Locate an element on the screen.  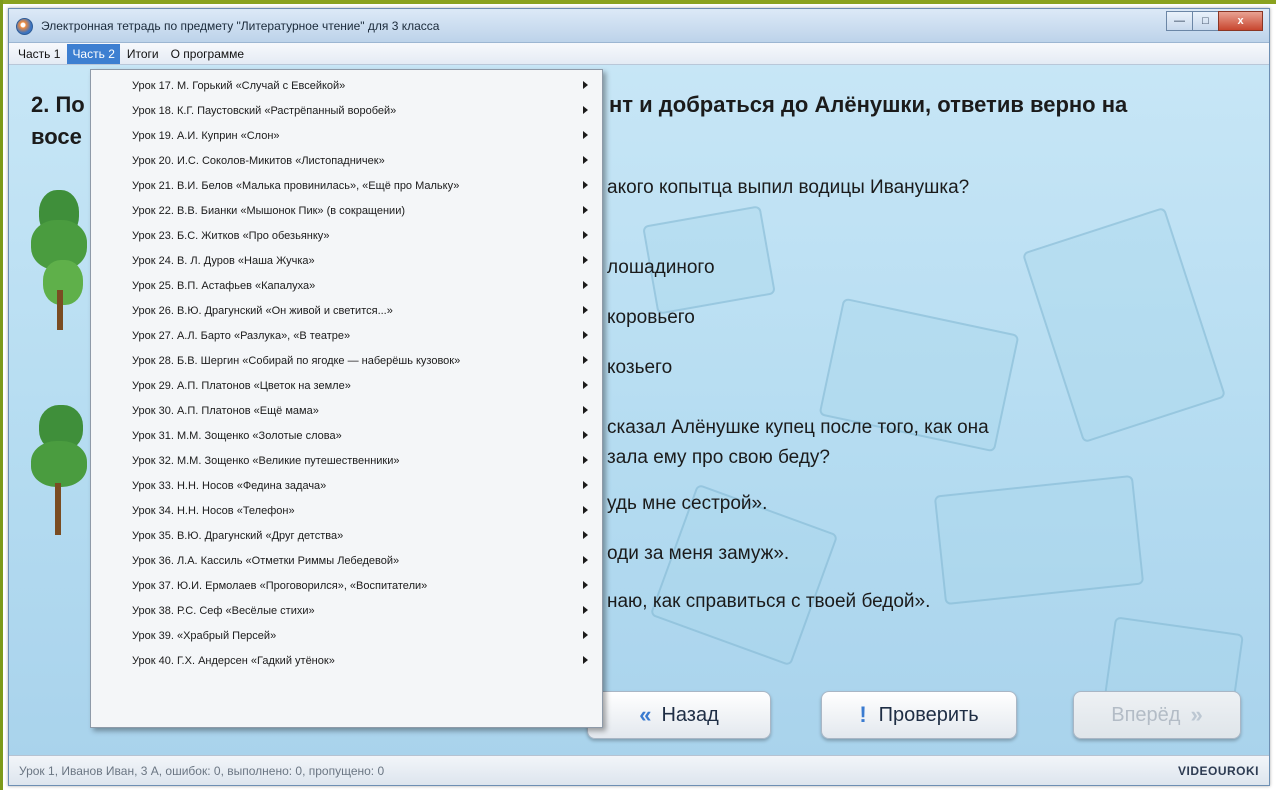
menu-results: Итоги is located at coordinates (143, 54).